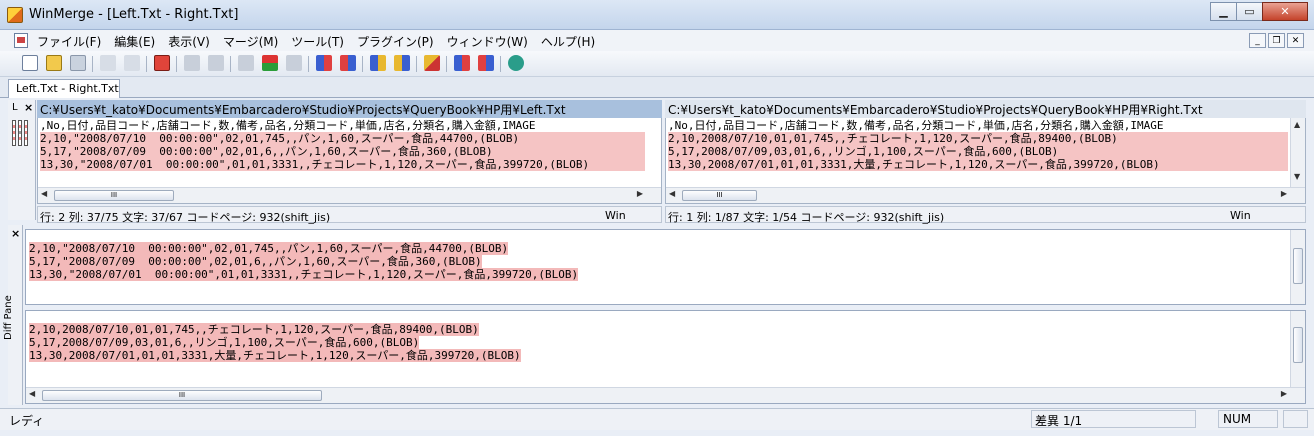 Image resolution: width=1314 pixels, height=436 pixels. What do you see at coordinates (1297, 176) in the screenshot?
I see `scroll-down-arrow: ▼` at bounding box center [1297, 176].